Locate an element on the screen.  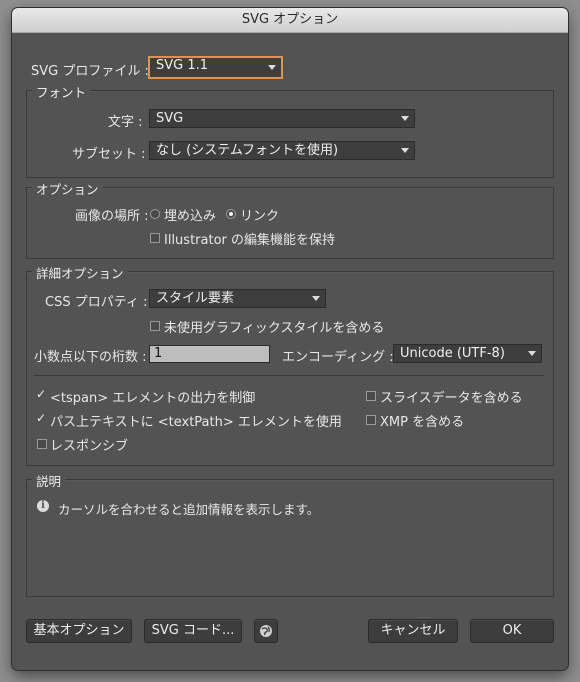
decimal-label: 小数点以下の桁数 : is located at coordinates (90, 357).